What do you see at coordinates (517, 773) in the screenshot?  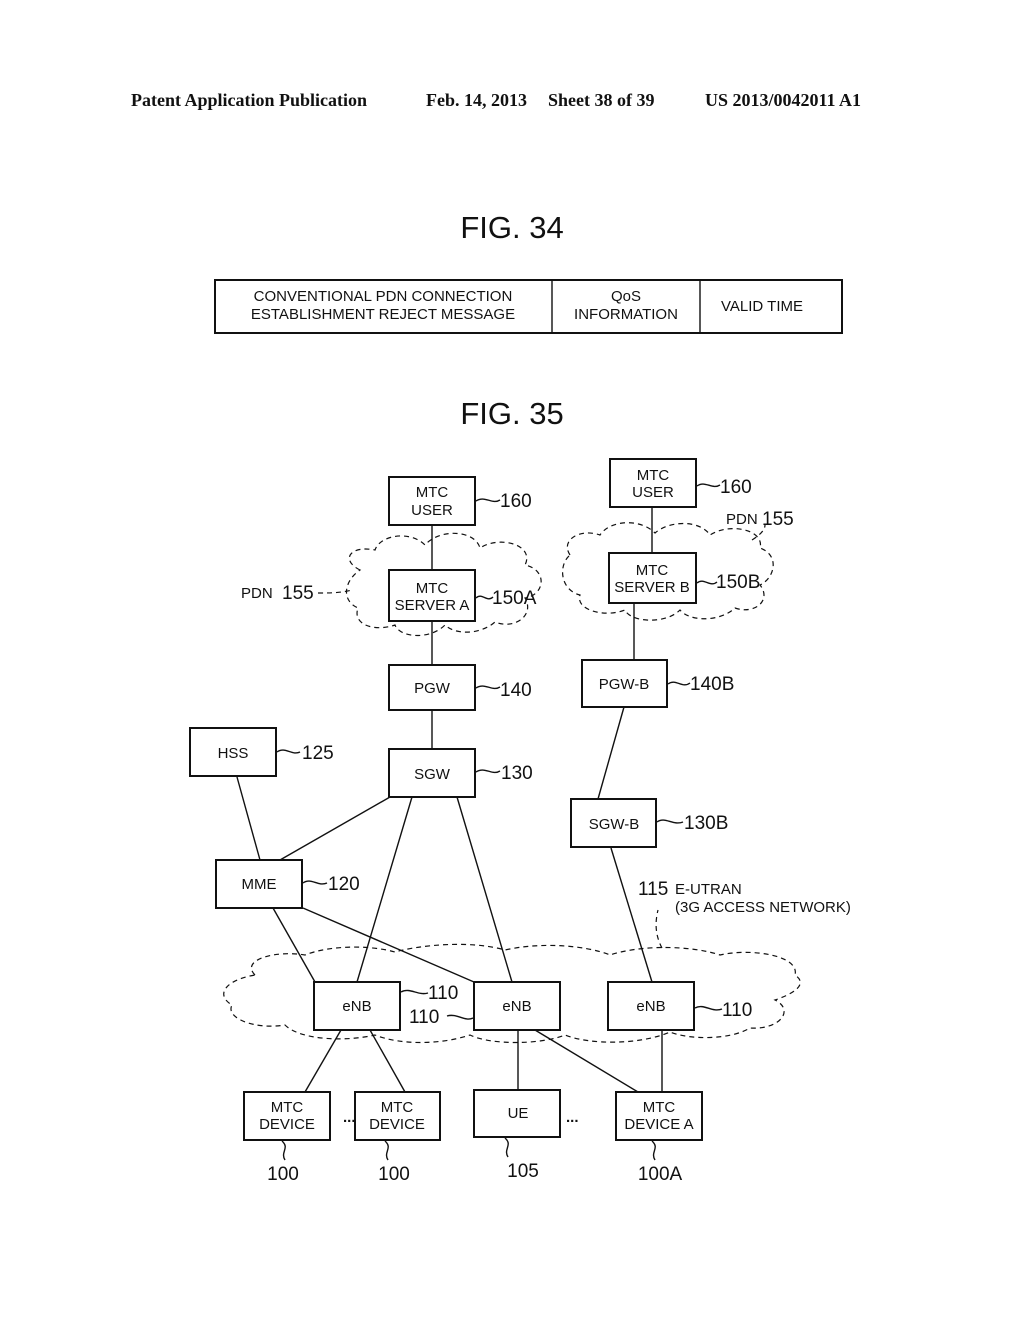 I see `ref-number: 130` at bounding box center [517, 773].